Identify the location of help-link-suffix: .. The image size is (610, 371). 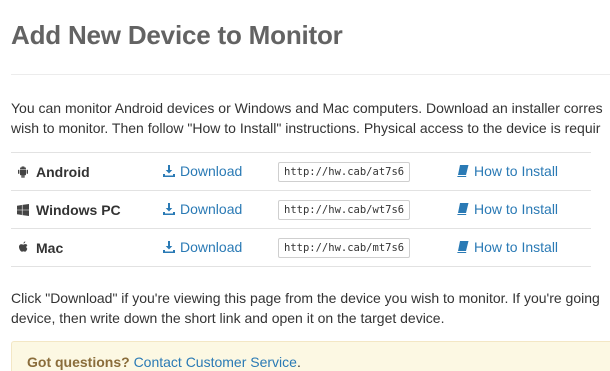
(298, 362).